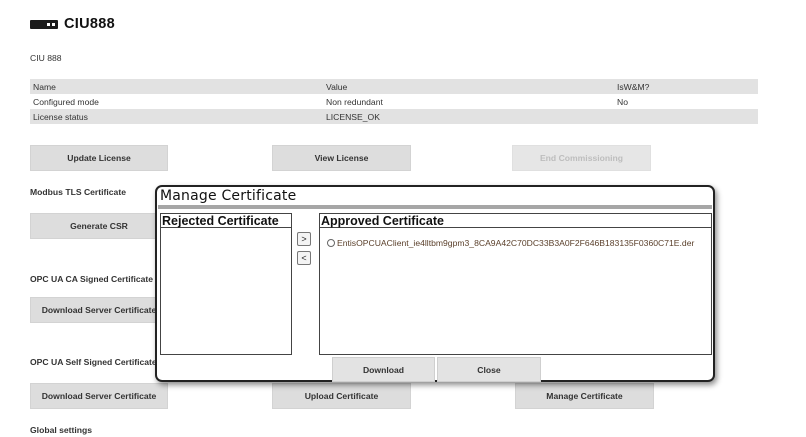 The image size is (806, 437). What do you see at coordinates (226, 221) in the screenshot?
I see `rejected-list-header: Rejected Certificate` at bounding box center [226, 221].